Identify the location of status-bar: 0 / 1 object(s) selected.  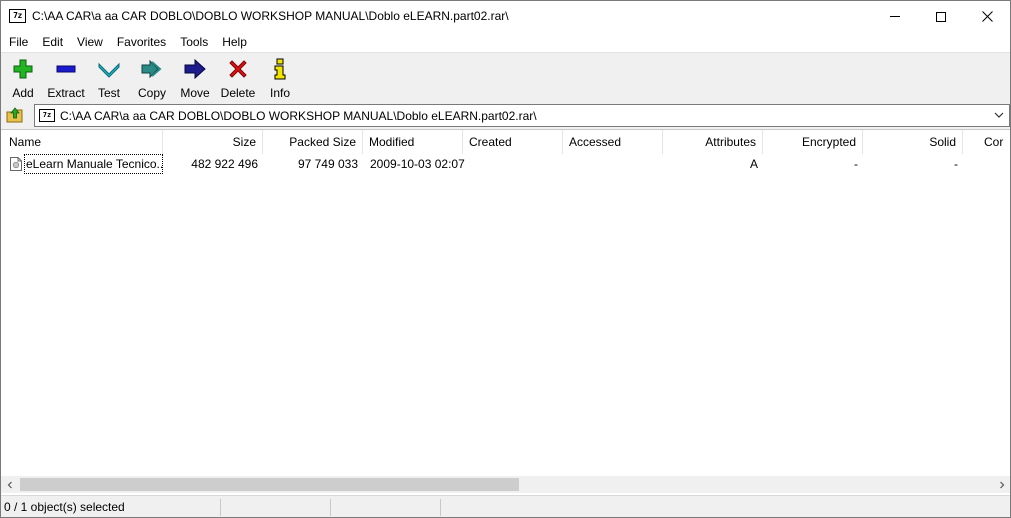
(505, 506).